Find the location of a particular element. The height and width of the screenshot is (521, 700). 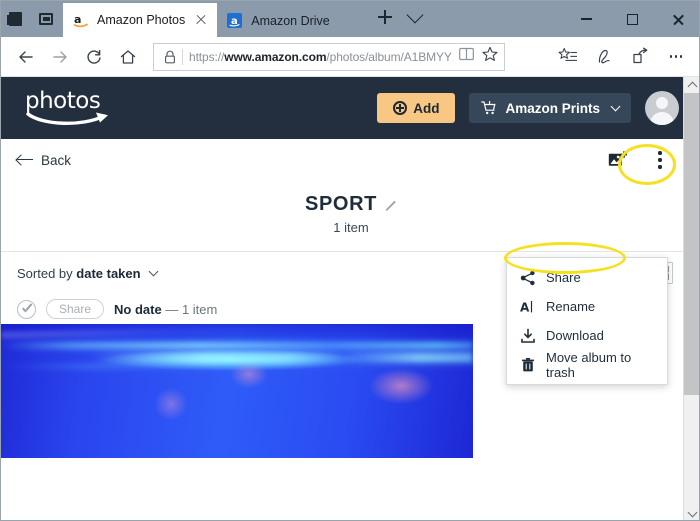

group-date-label: No date — 1 item is located at coordinates (166, 309).